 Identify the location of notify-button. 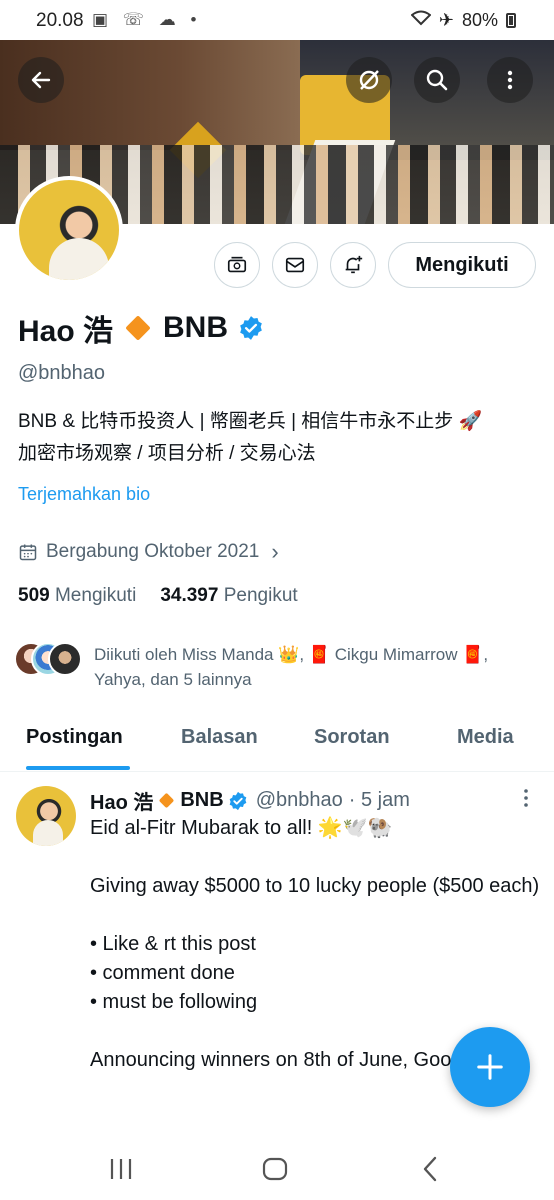
(353, 265).